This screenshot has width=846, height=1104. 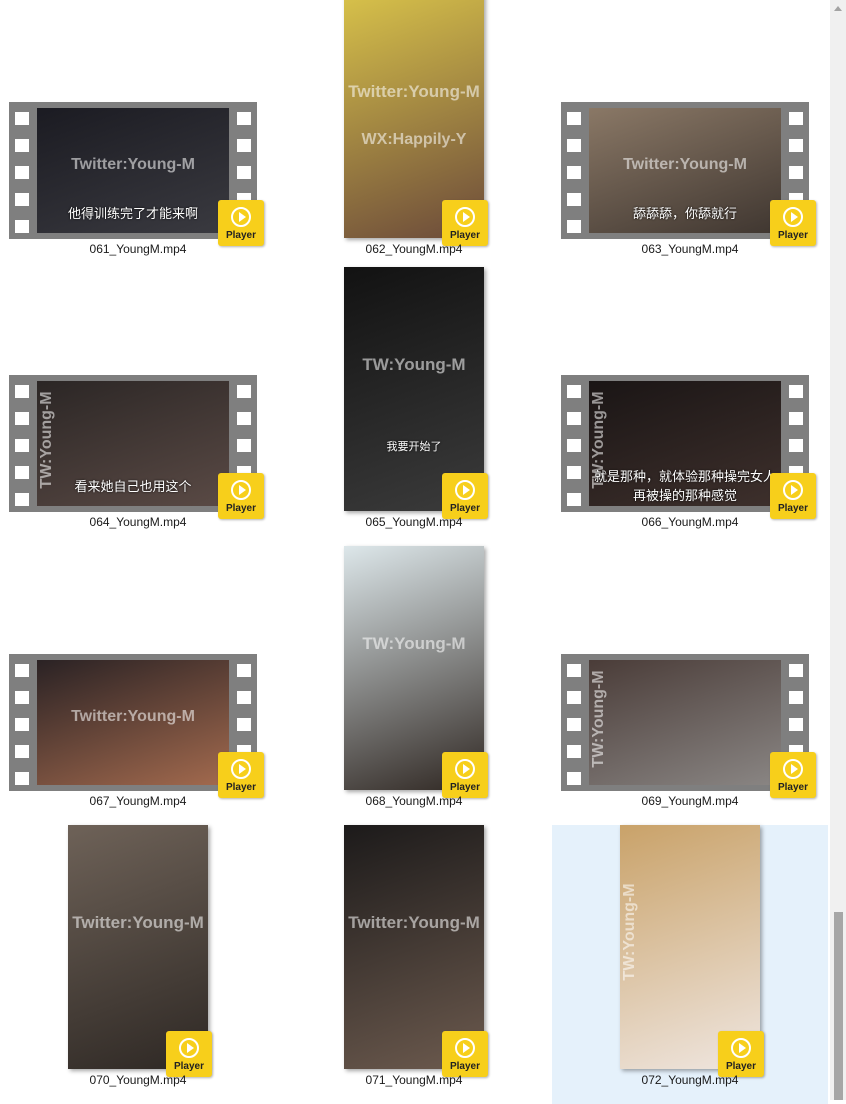 What do you see at coordinates (414, 406) in the screenshot?
I see `file-tile: TW:Young-M 我要开始了 Player 065_YoungM.mp4` at bounding box center [414, 406].